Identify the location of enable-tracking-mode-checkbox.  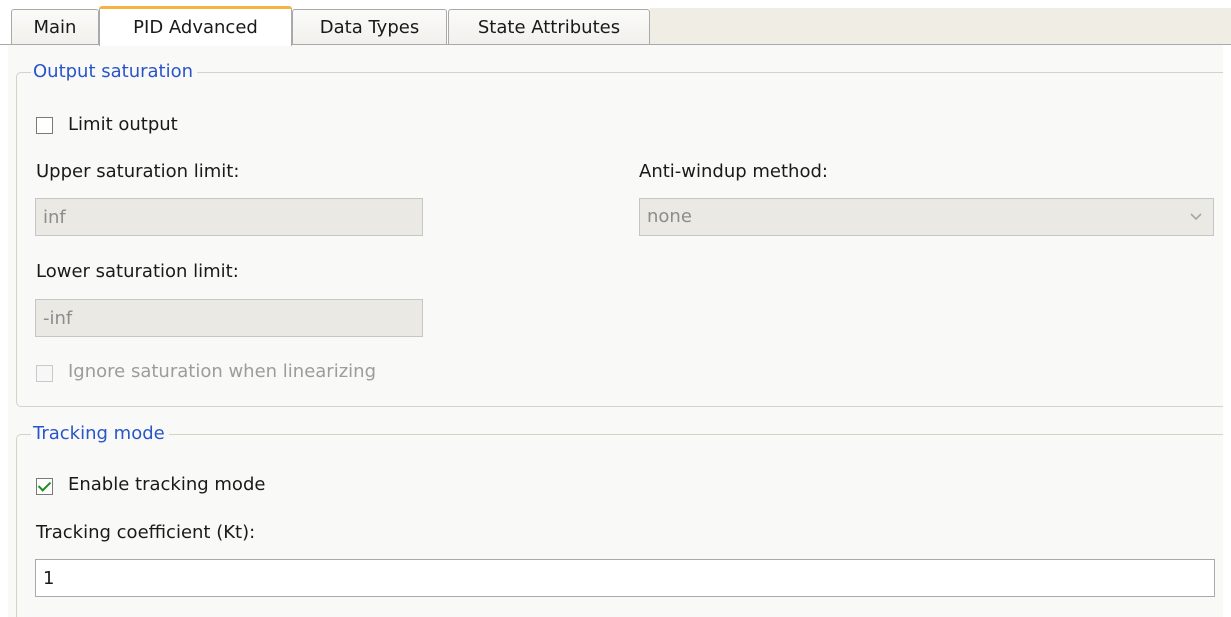
(44, 486).